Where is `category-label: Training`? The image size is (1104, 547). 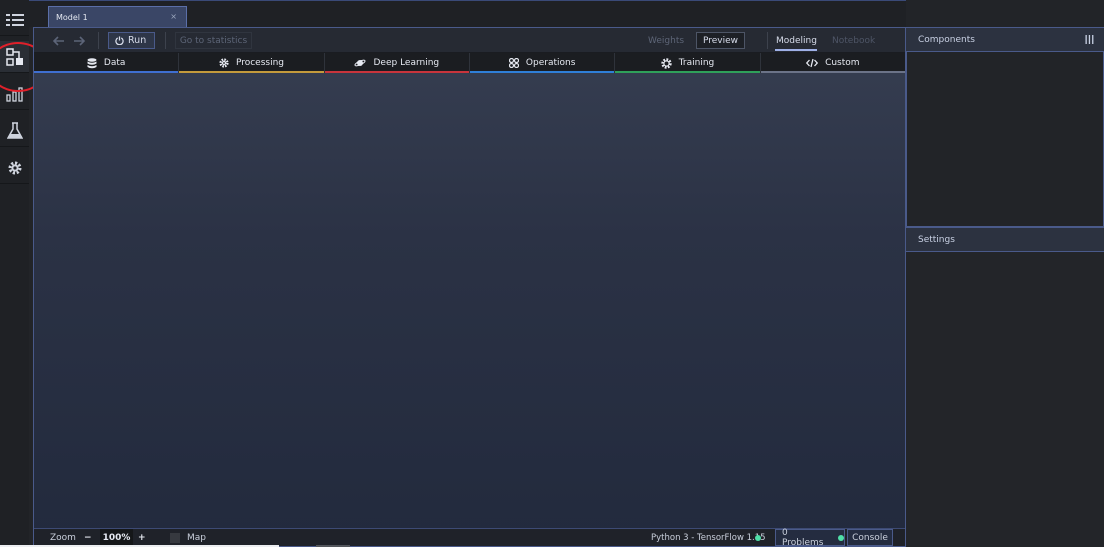
category-label: Training is located at coordinates (696, 63).